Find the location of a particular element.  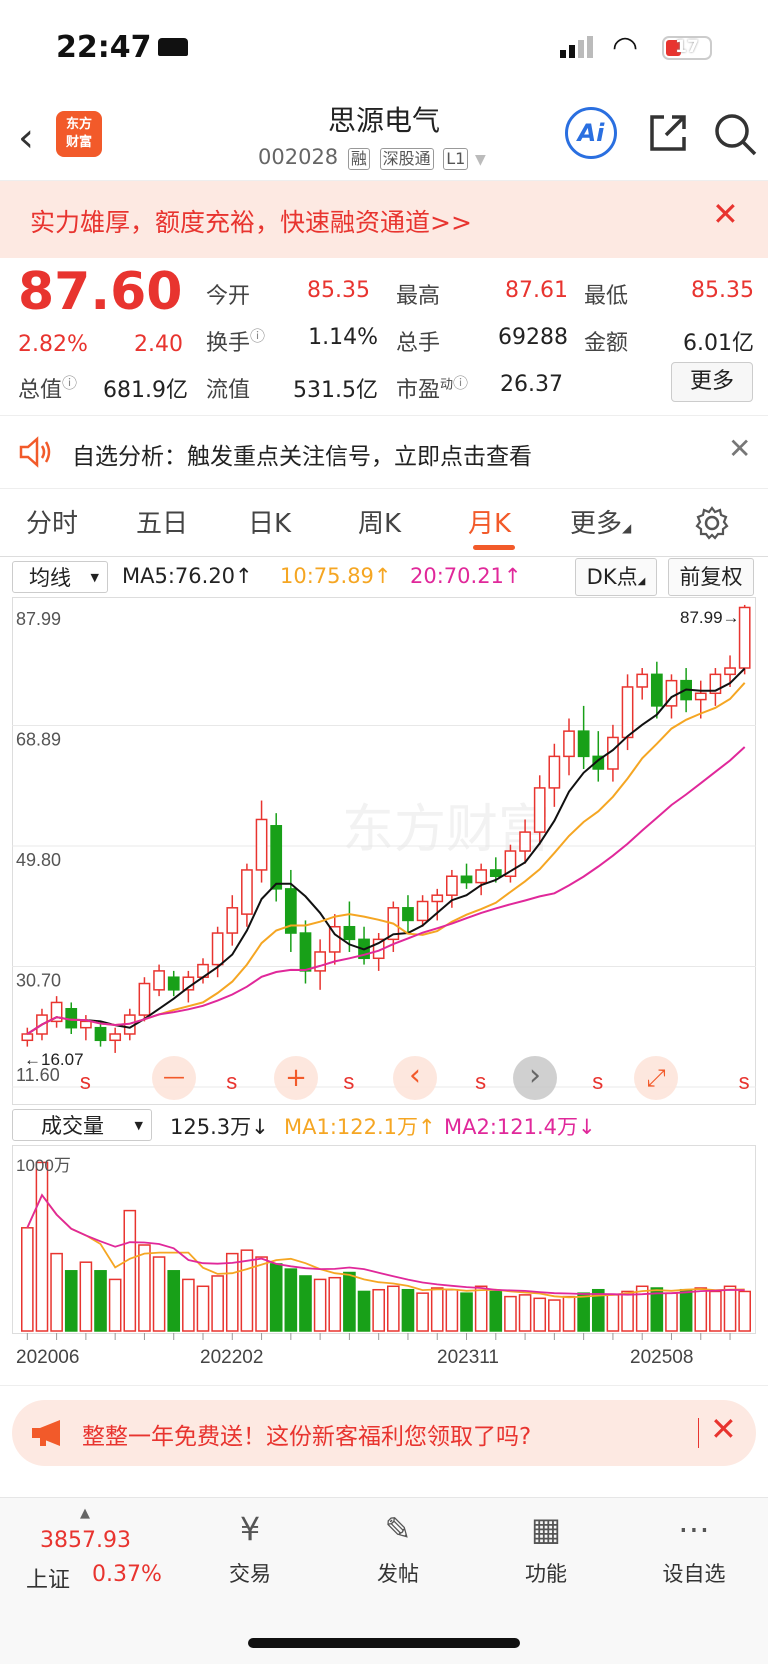

low-label: 最低 is located at coordinates (606, 296).